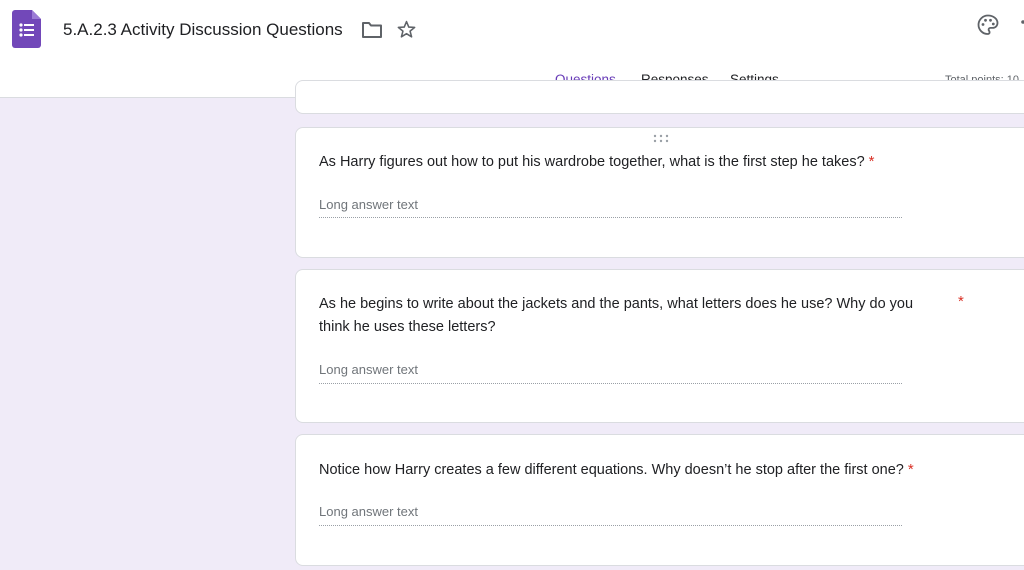  I want to click on folder-icon, so click(372, 30).